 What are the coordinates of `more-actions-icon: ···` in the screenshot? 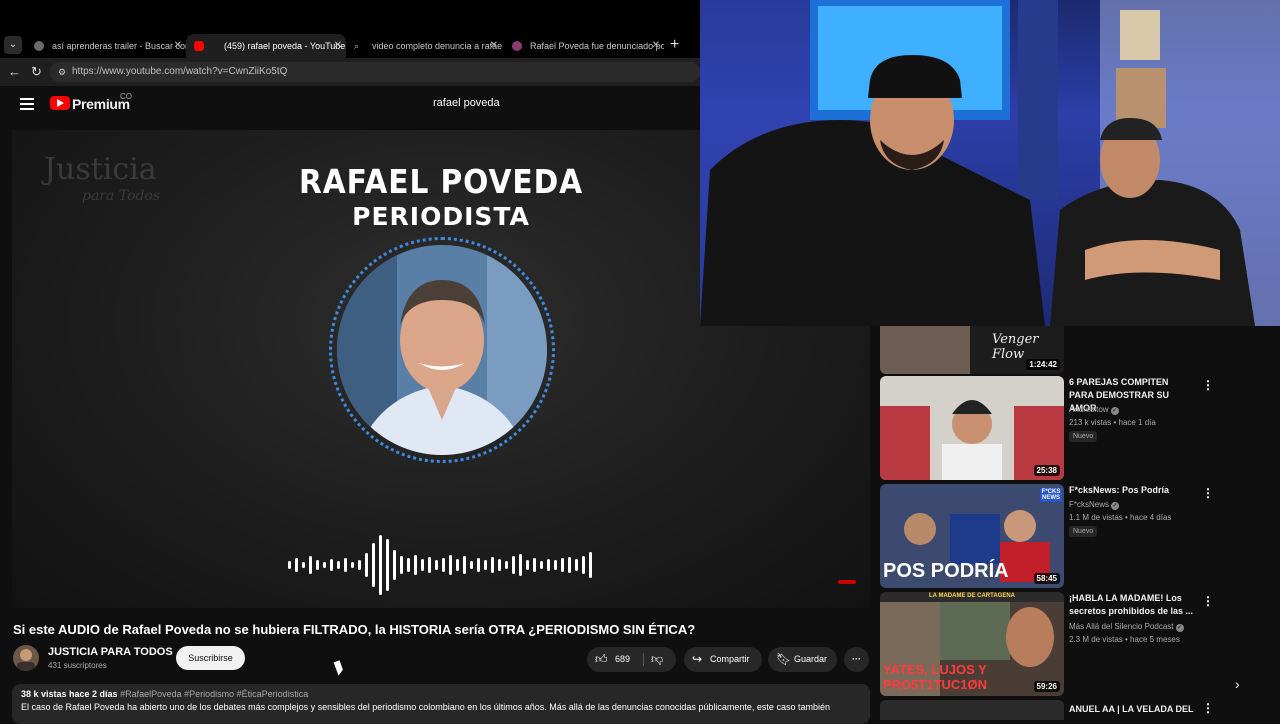 It's located at (856, 659).